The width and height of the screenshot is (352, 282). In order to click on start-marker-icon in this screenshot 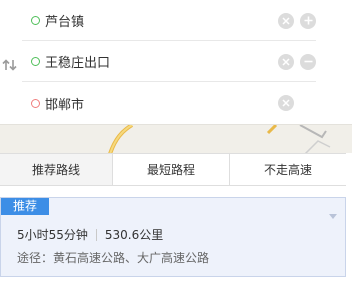, I will do `click(35, 20)`.